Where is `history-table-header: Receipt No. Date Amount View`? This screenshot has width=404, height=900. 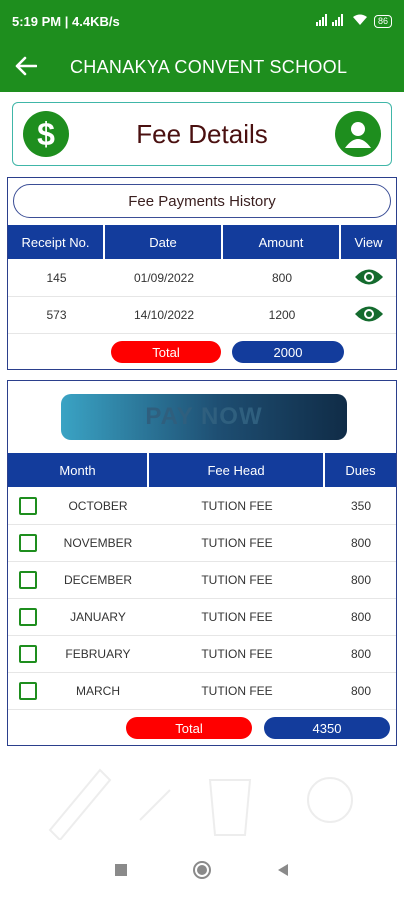
history-table-header: Receipt No. Date Amount View is located at coordinates (202, 242).